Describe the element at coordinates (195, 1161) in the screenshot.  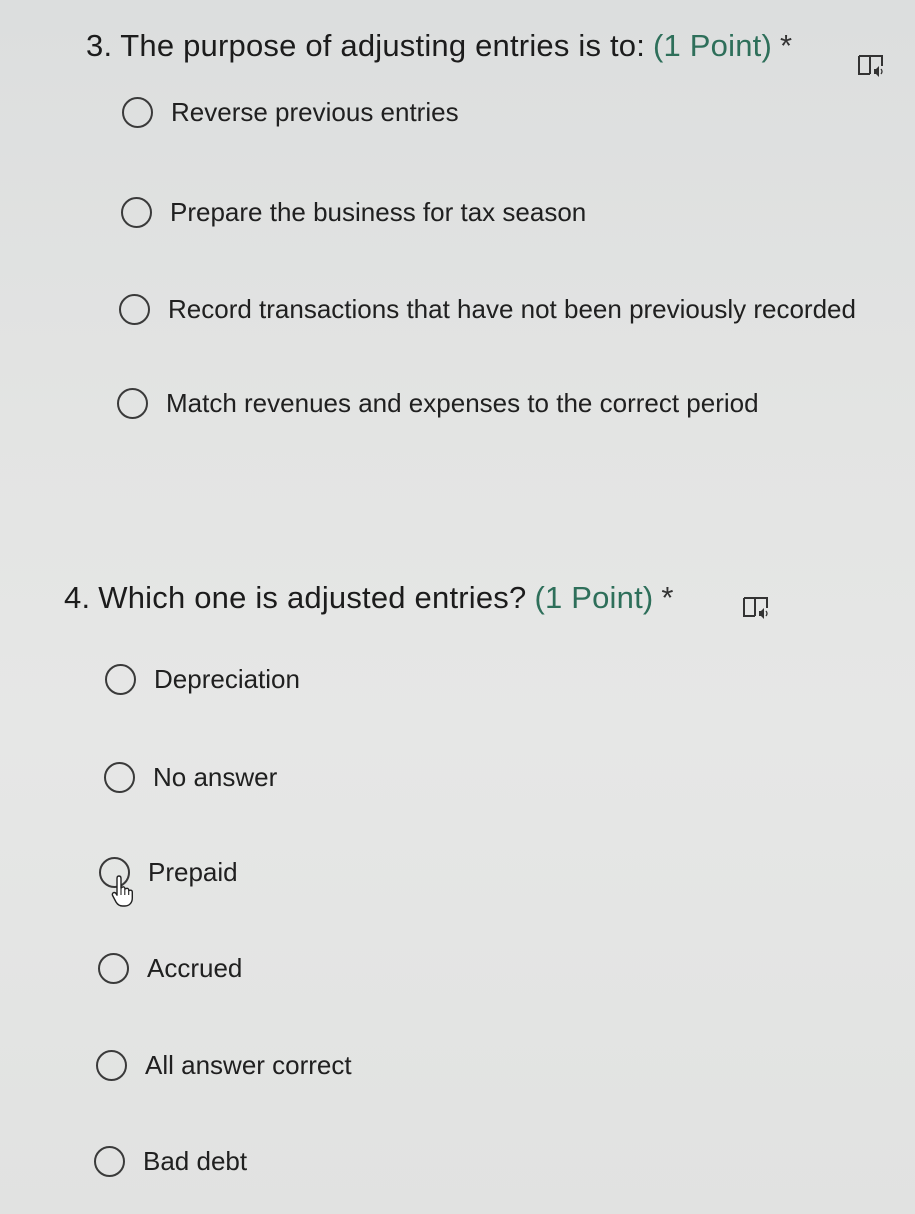
I see `option-label: Bad debt` at that location.